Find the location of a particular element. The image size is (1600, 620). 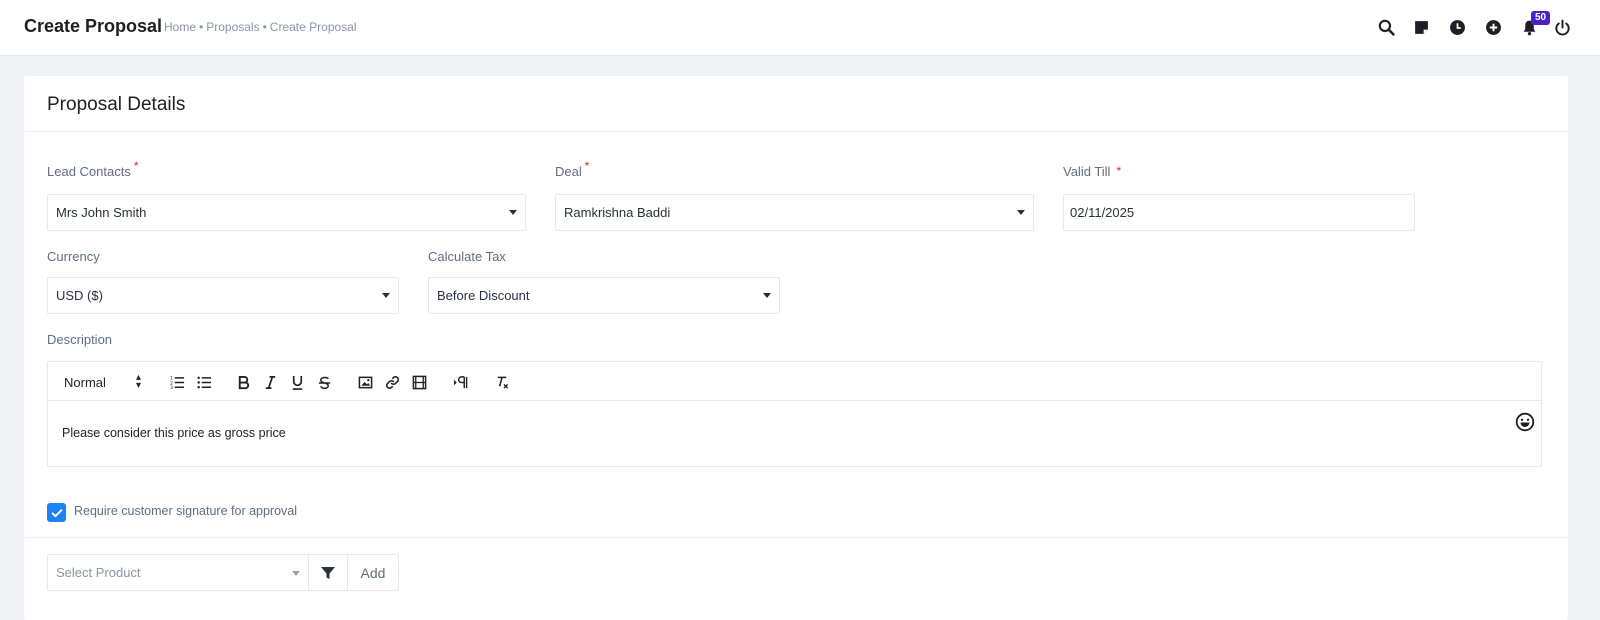

breadcrumb: Home • Proposals • Create Proposal is located at coordinates (260, 27).